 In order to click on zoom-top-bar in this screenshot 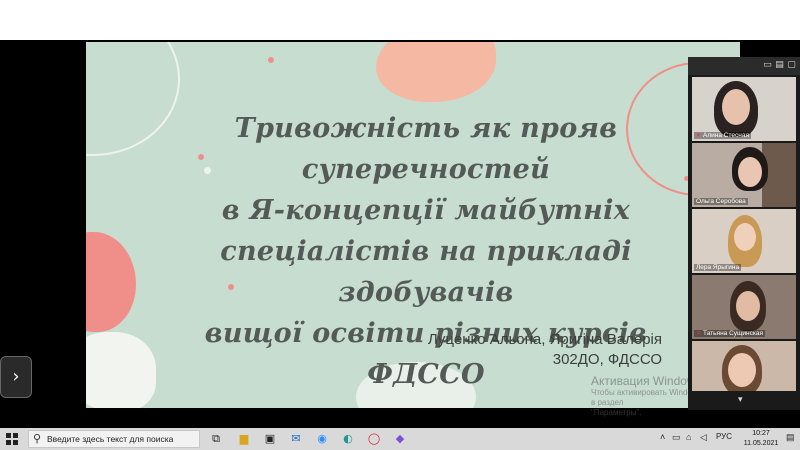, I will do `click(400, 20)`.